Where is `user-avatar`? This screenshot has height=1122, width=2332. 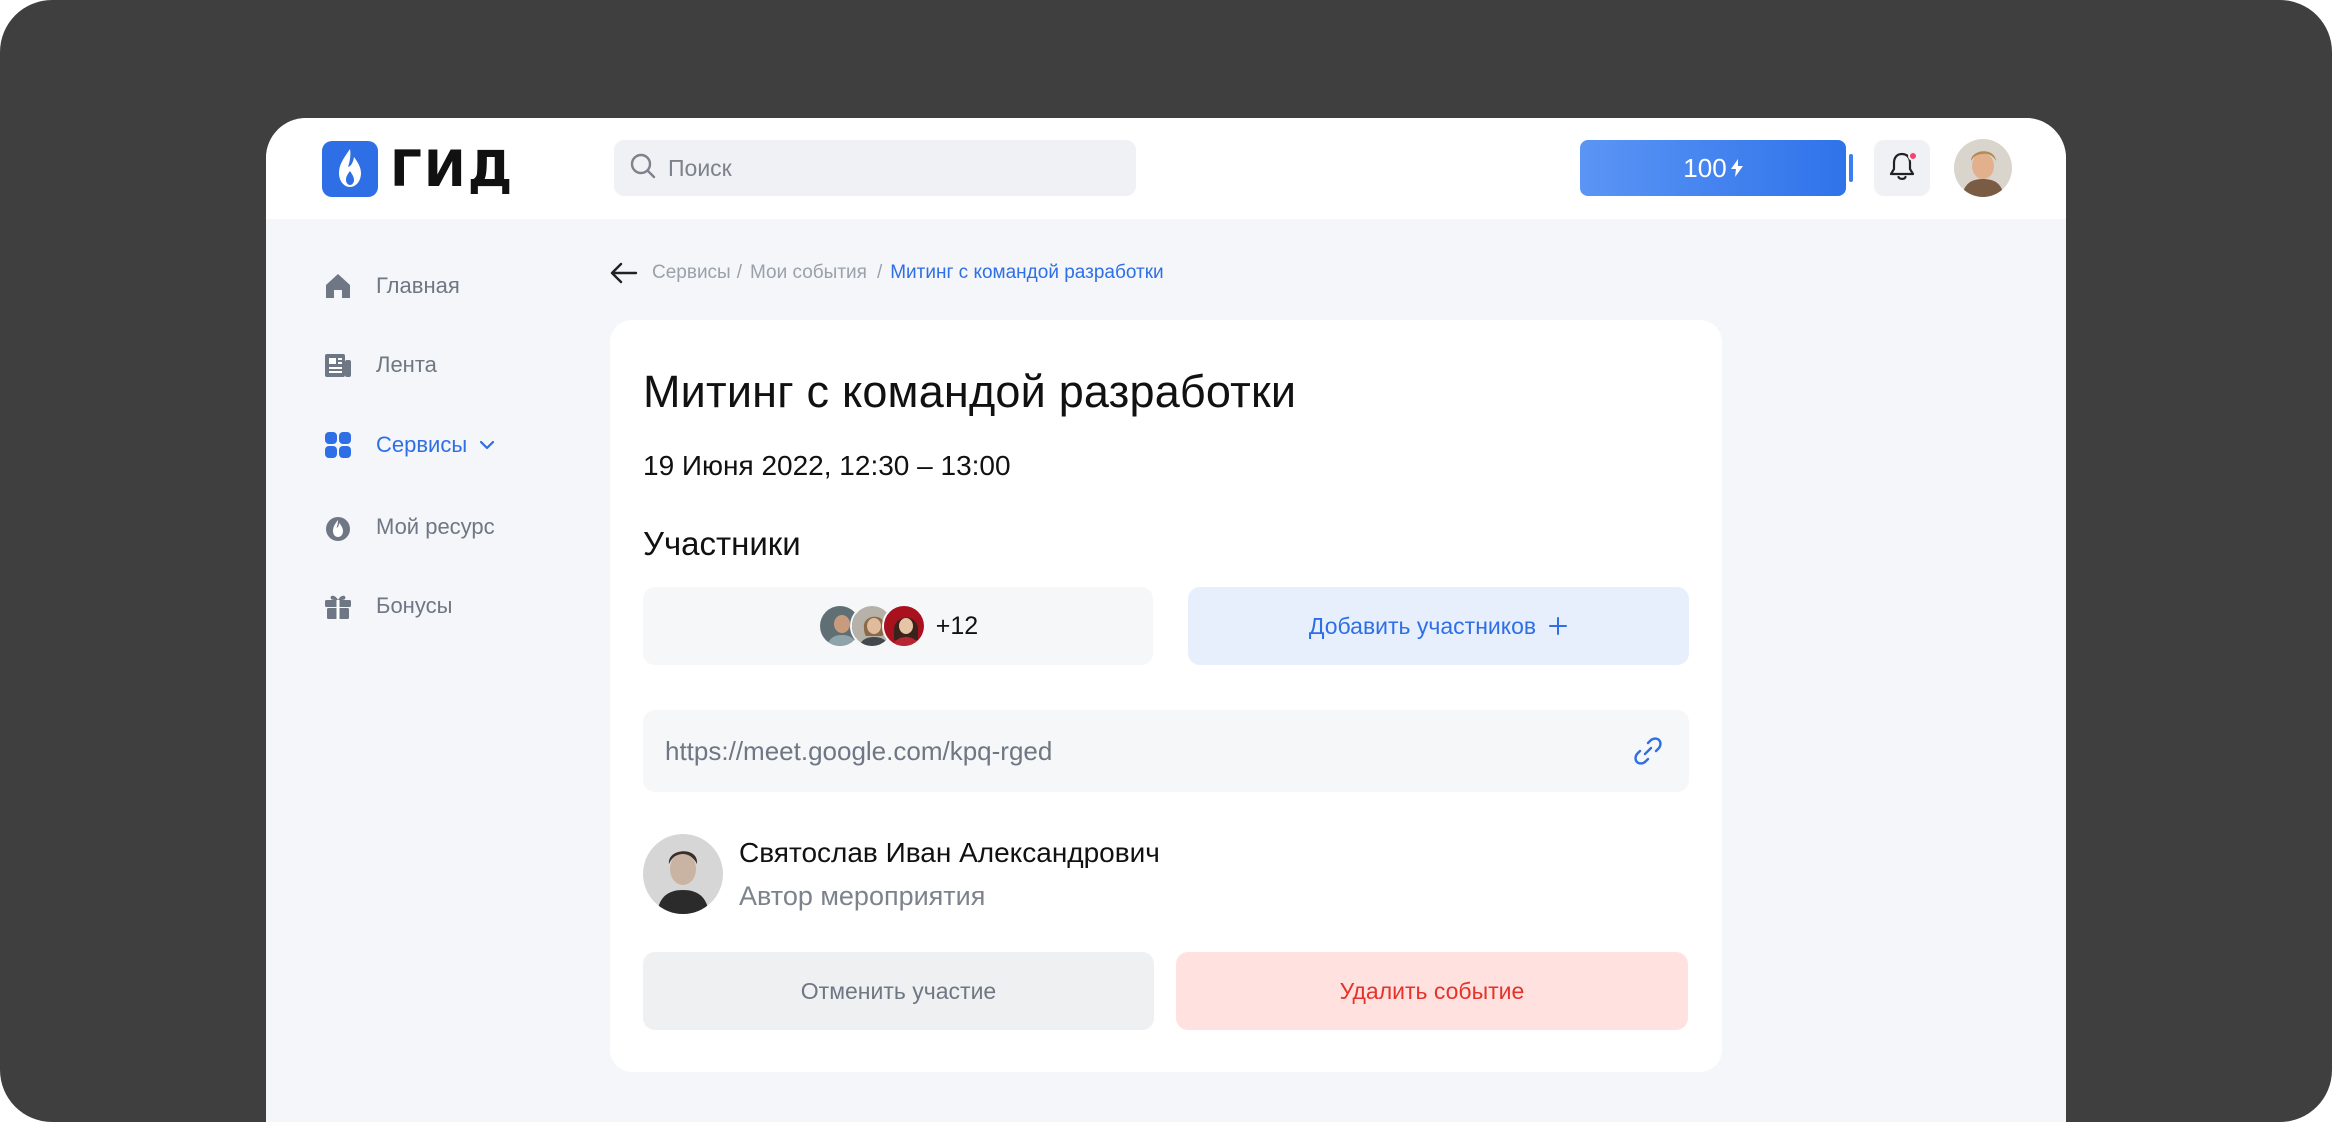
user-avatar is located at coordinates (1983, 168).